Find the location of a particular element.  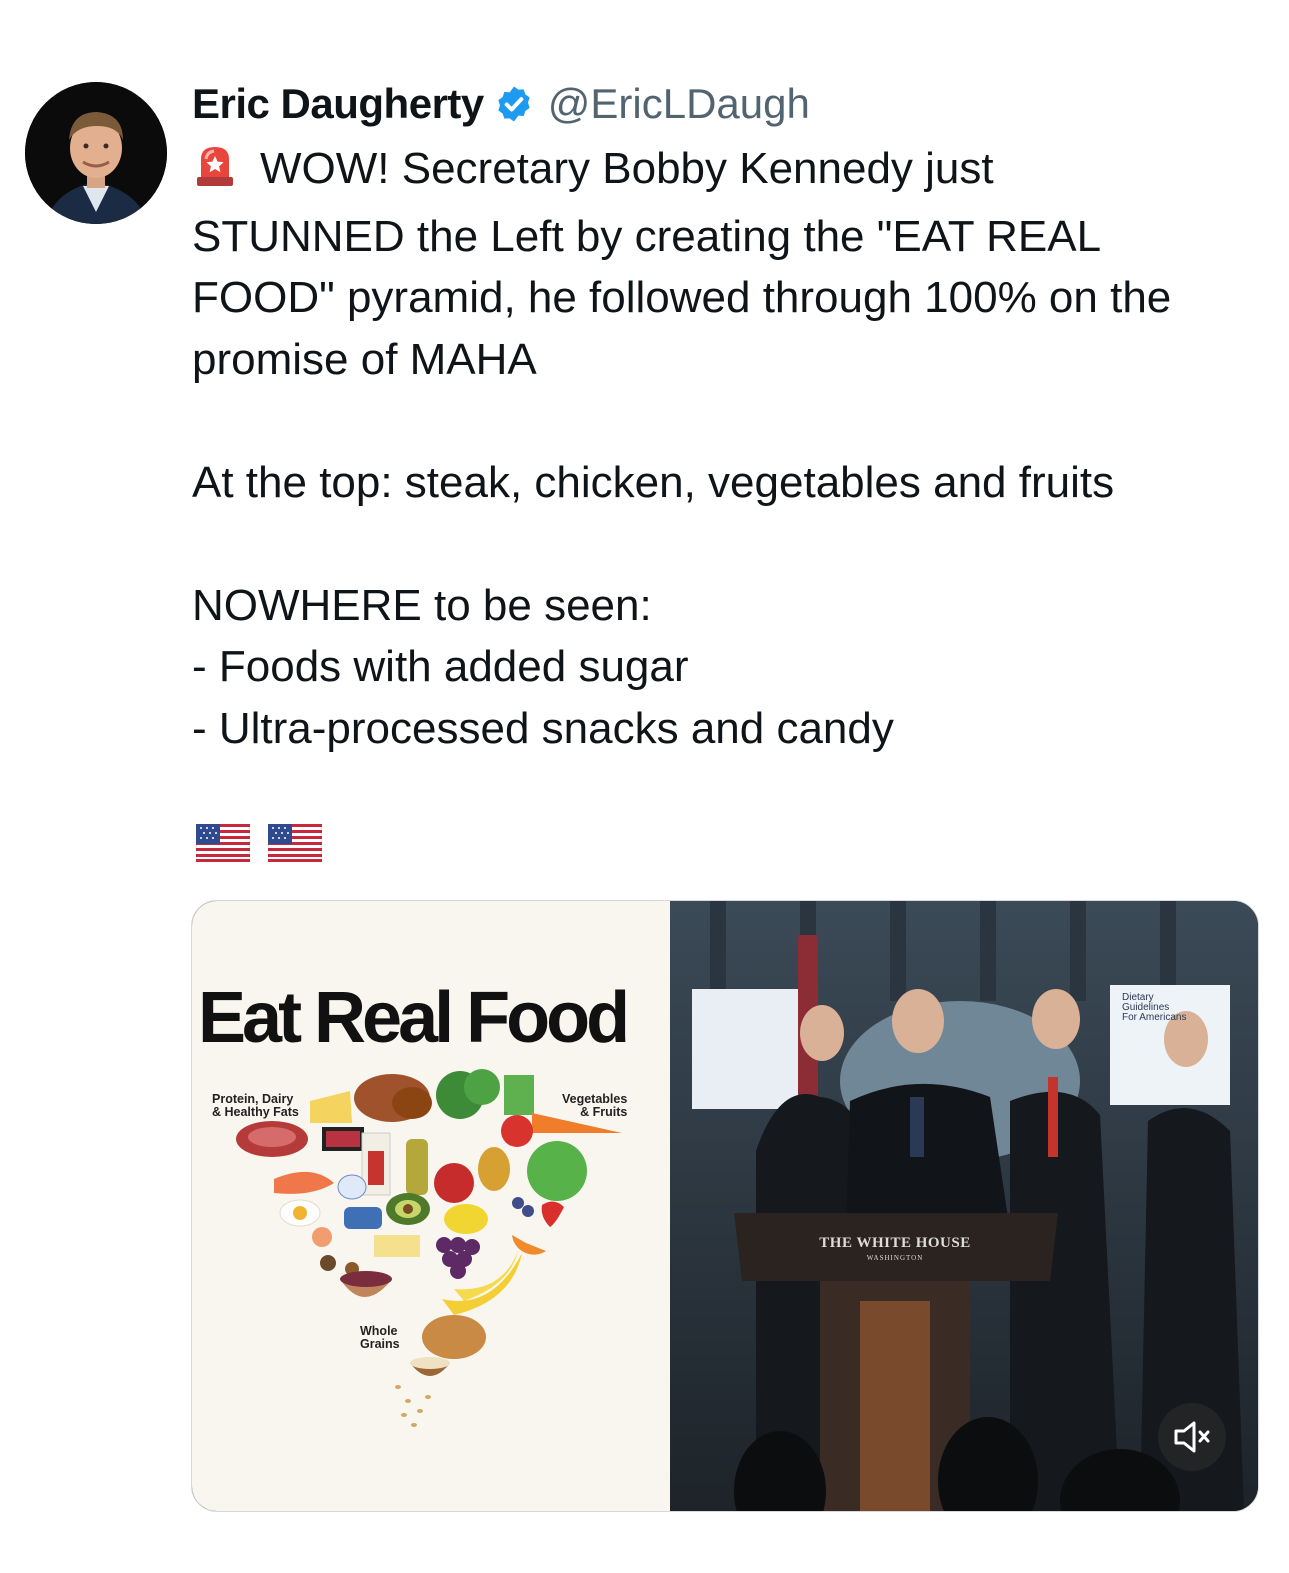

tweet-line-1: WOW! Secretary Bobby Kennedy just is located at coordinates (732, 172).